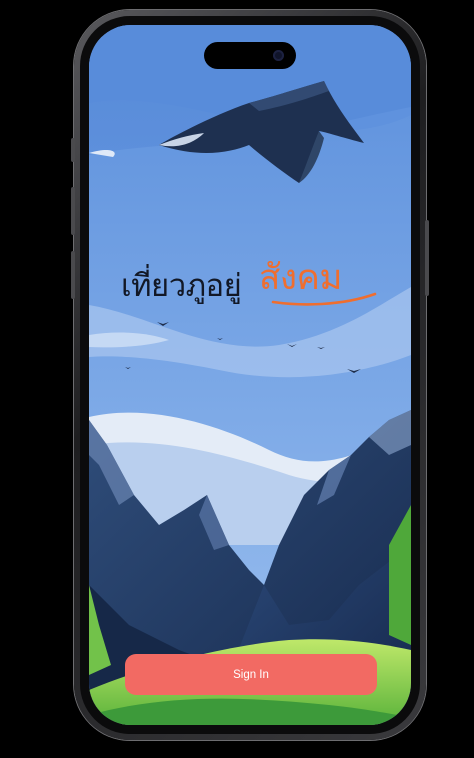 Image resolution: width=474 pixels, height=758 pixels. What do you see at coordinates (73, 211) in the screenshot?
I see `volume-up-button` at bounding box center [73, 211].